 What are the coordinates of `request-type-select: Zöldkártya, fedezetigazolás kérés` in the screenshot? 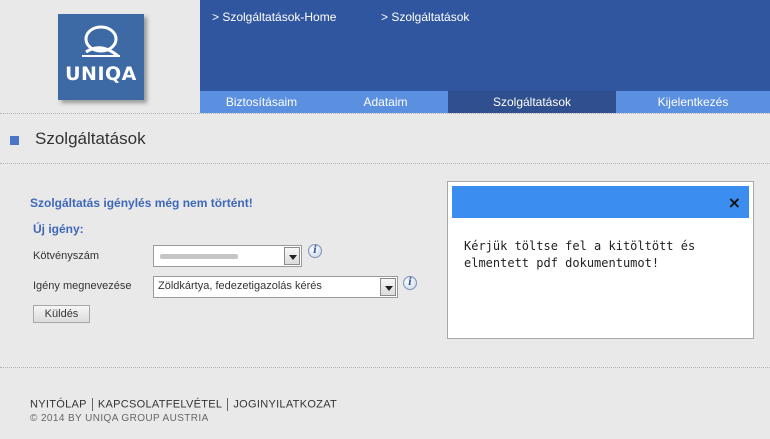 It's located at (275, 287).